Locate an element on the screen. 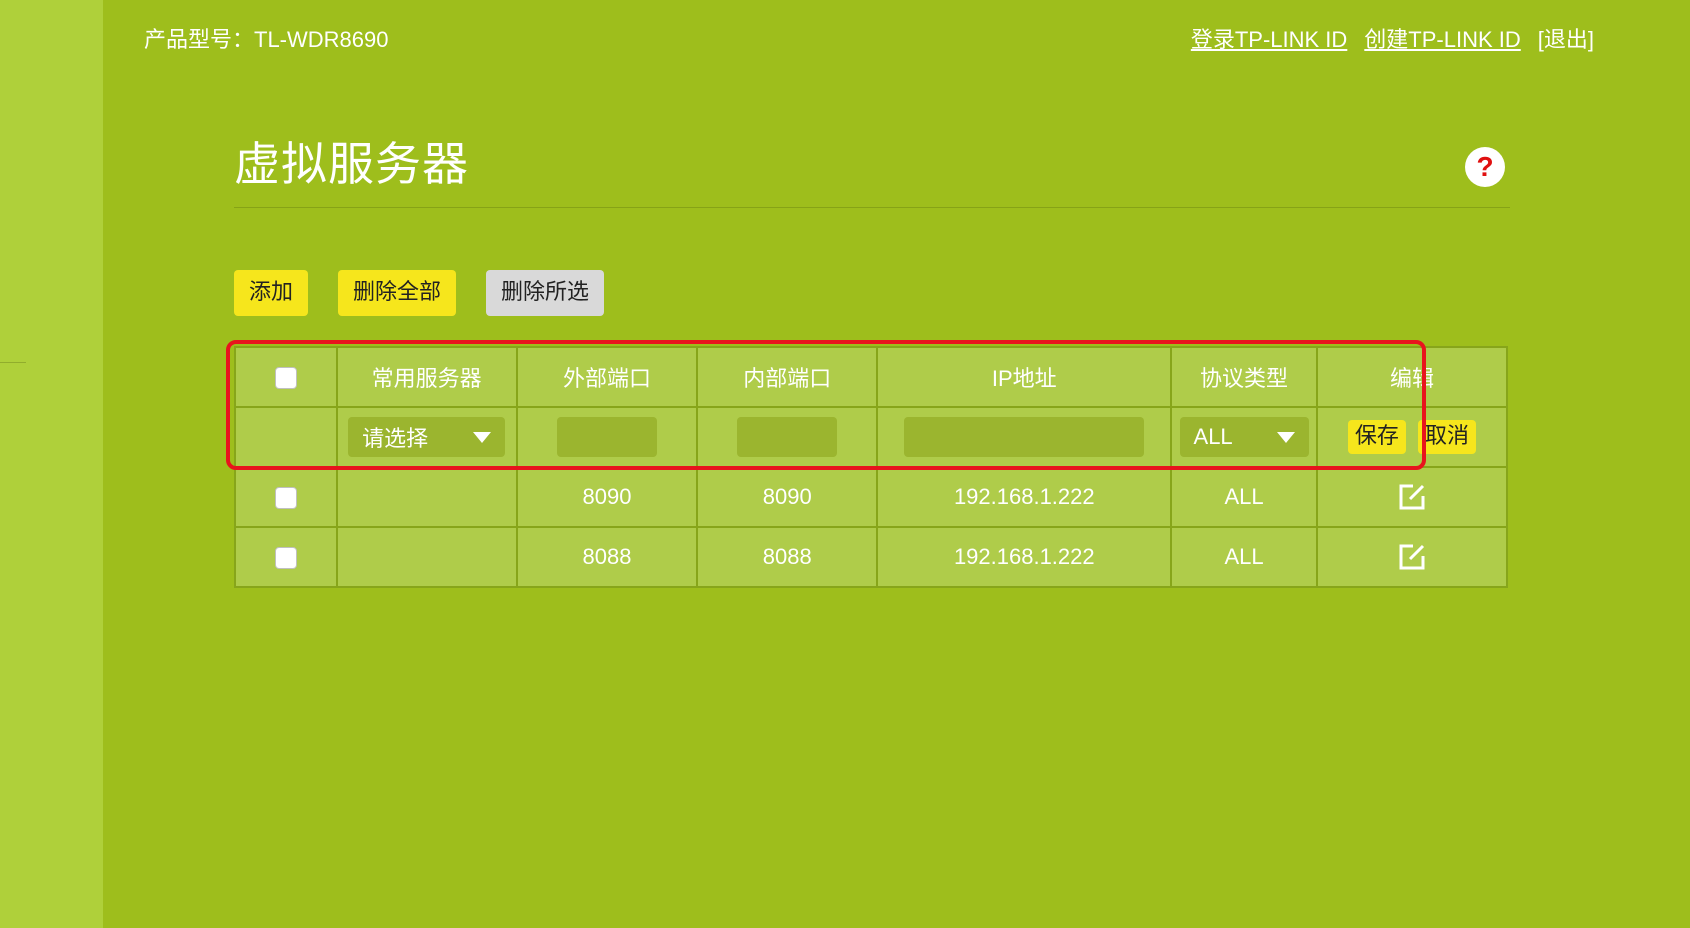 The image size is (1690, 928). internal-port-input is located at coordinates (787, 437).